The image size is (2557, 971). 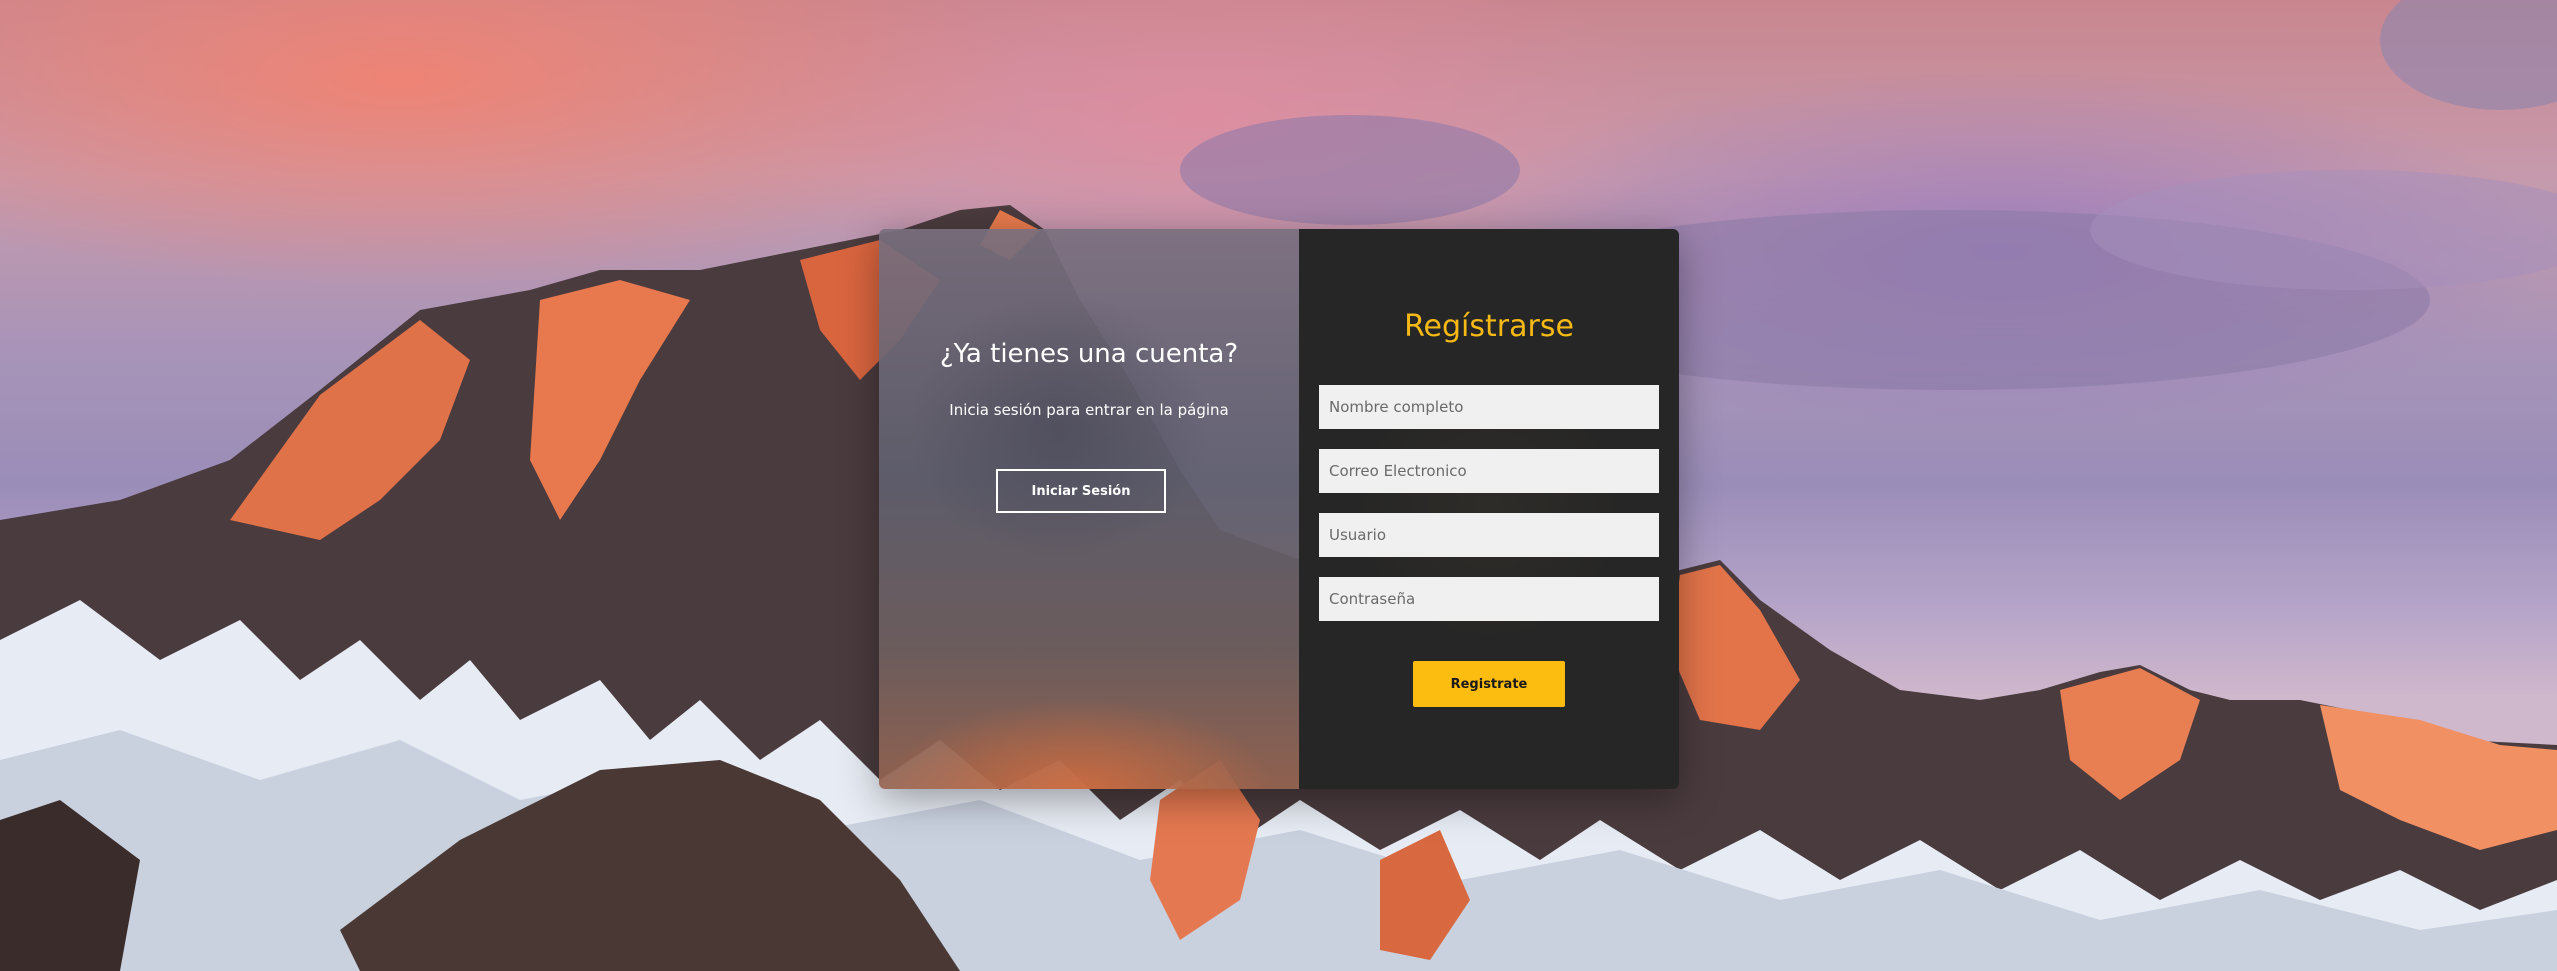 What do you see at coordinates (1489, 535) in the screenshot?
I see `username-input` at bounding box center [1489, 535].